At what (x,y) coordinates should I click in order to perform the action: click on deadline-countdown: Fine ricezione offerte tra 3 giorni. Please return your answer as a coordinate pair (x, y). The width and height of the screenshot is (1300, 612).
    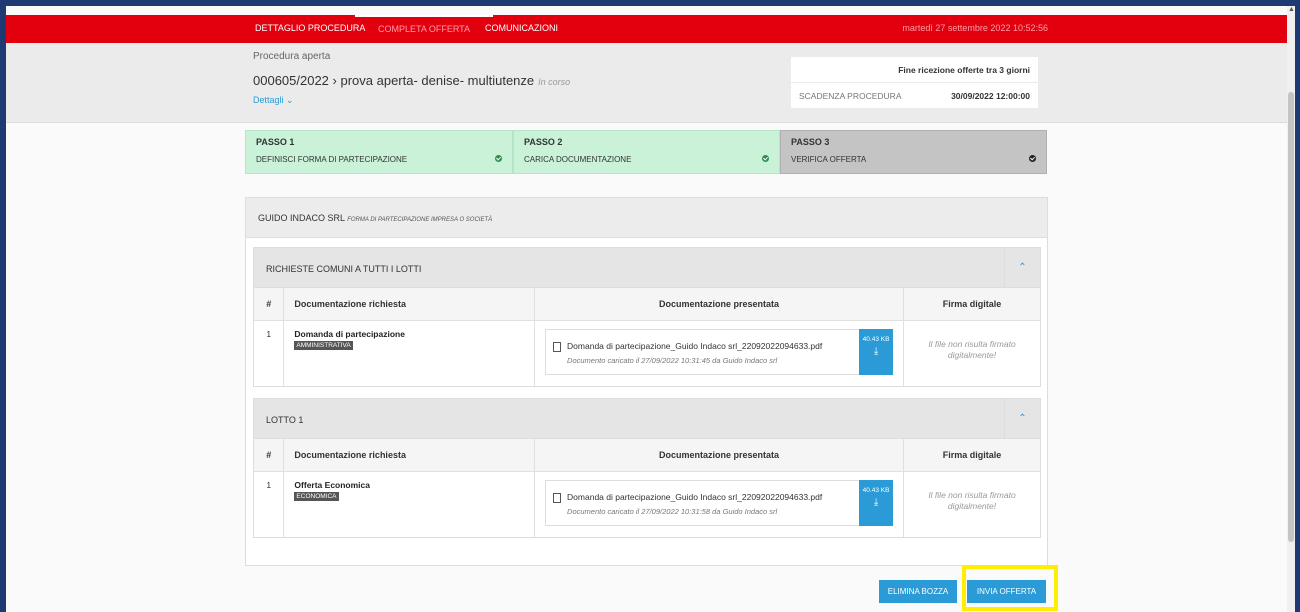
    Looking at the image, I should click on (914, 69).